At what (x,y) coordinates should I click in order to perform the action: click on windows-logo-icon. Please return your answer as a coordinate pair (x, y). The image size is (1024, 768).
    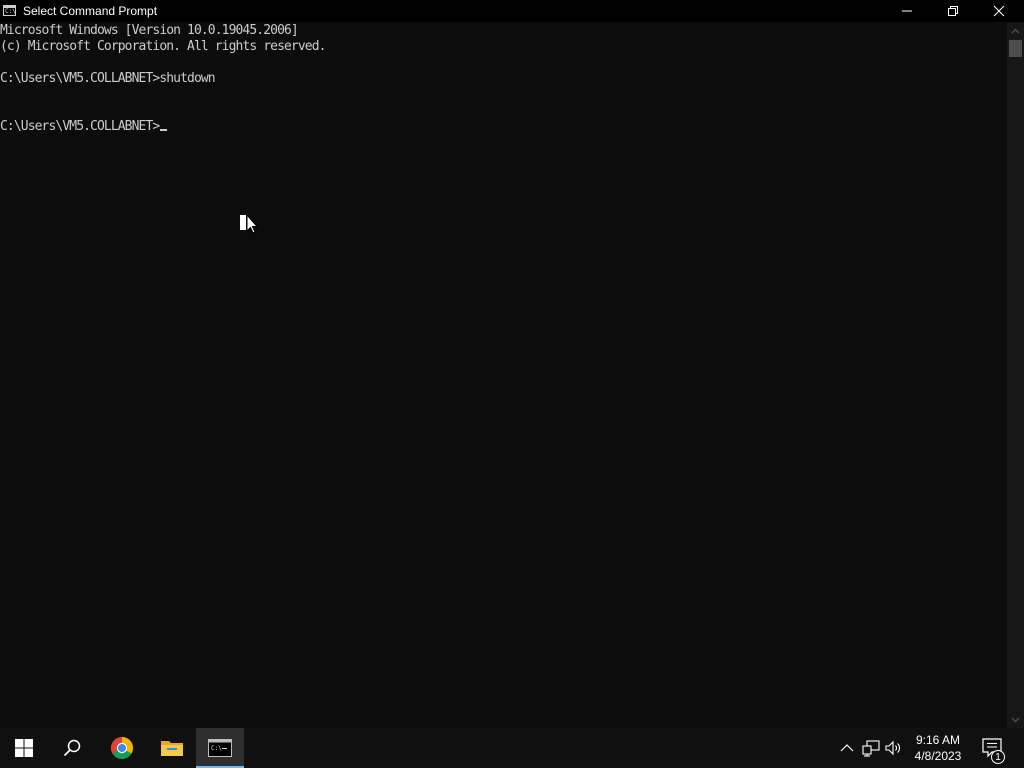
    Looking at the image, I should click on (24, 748).